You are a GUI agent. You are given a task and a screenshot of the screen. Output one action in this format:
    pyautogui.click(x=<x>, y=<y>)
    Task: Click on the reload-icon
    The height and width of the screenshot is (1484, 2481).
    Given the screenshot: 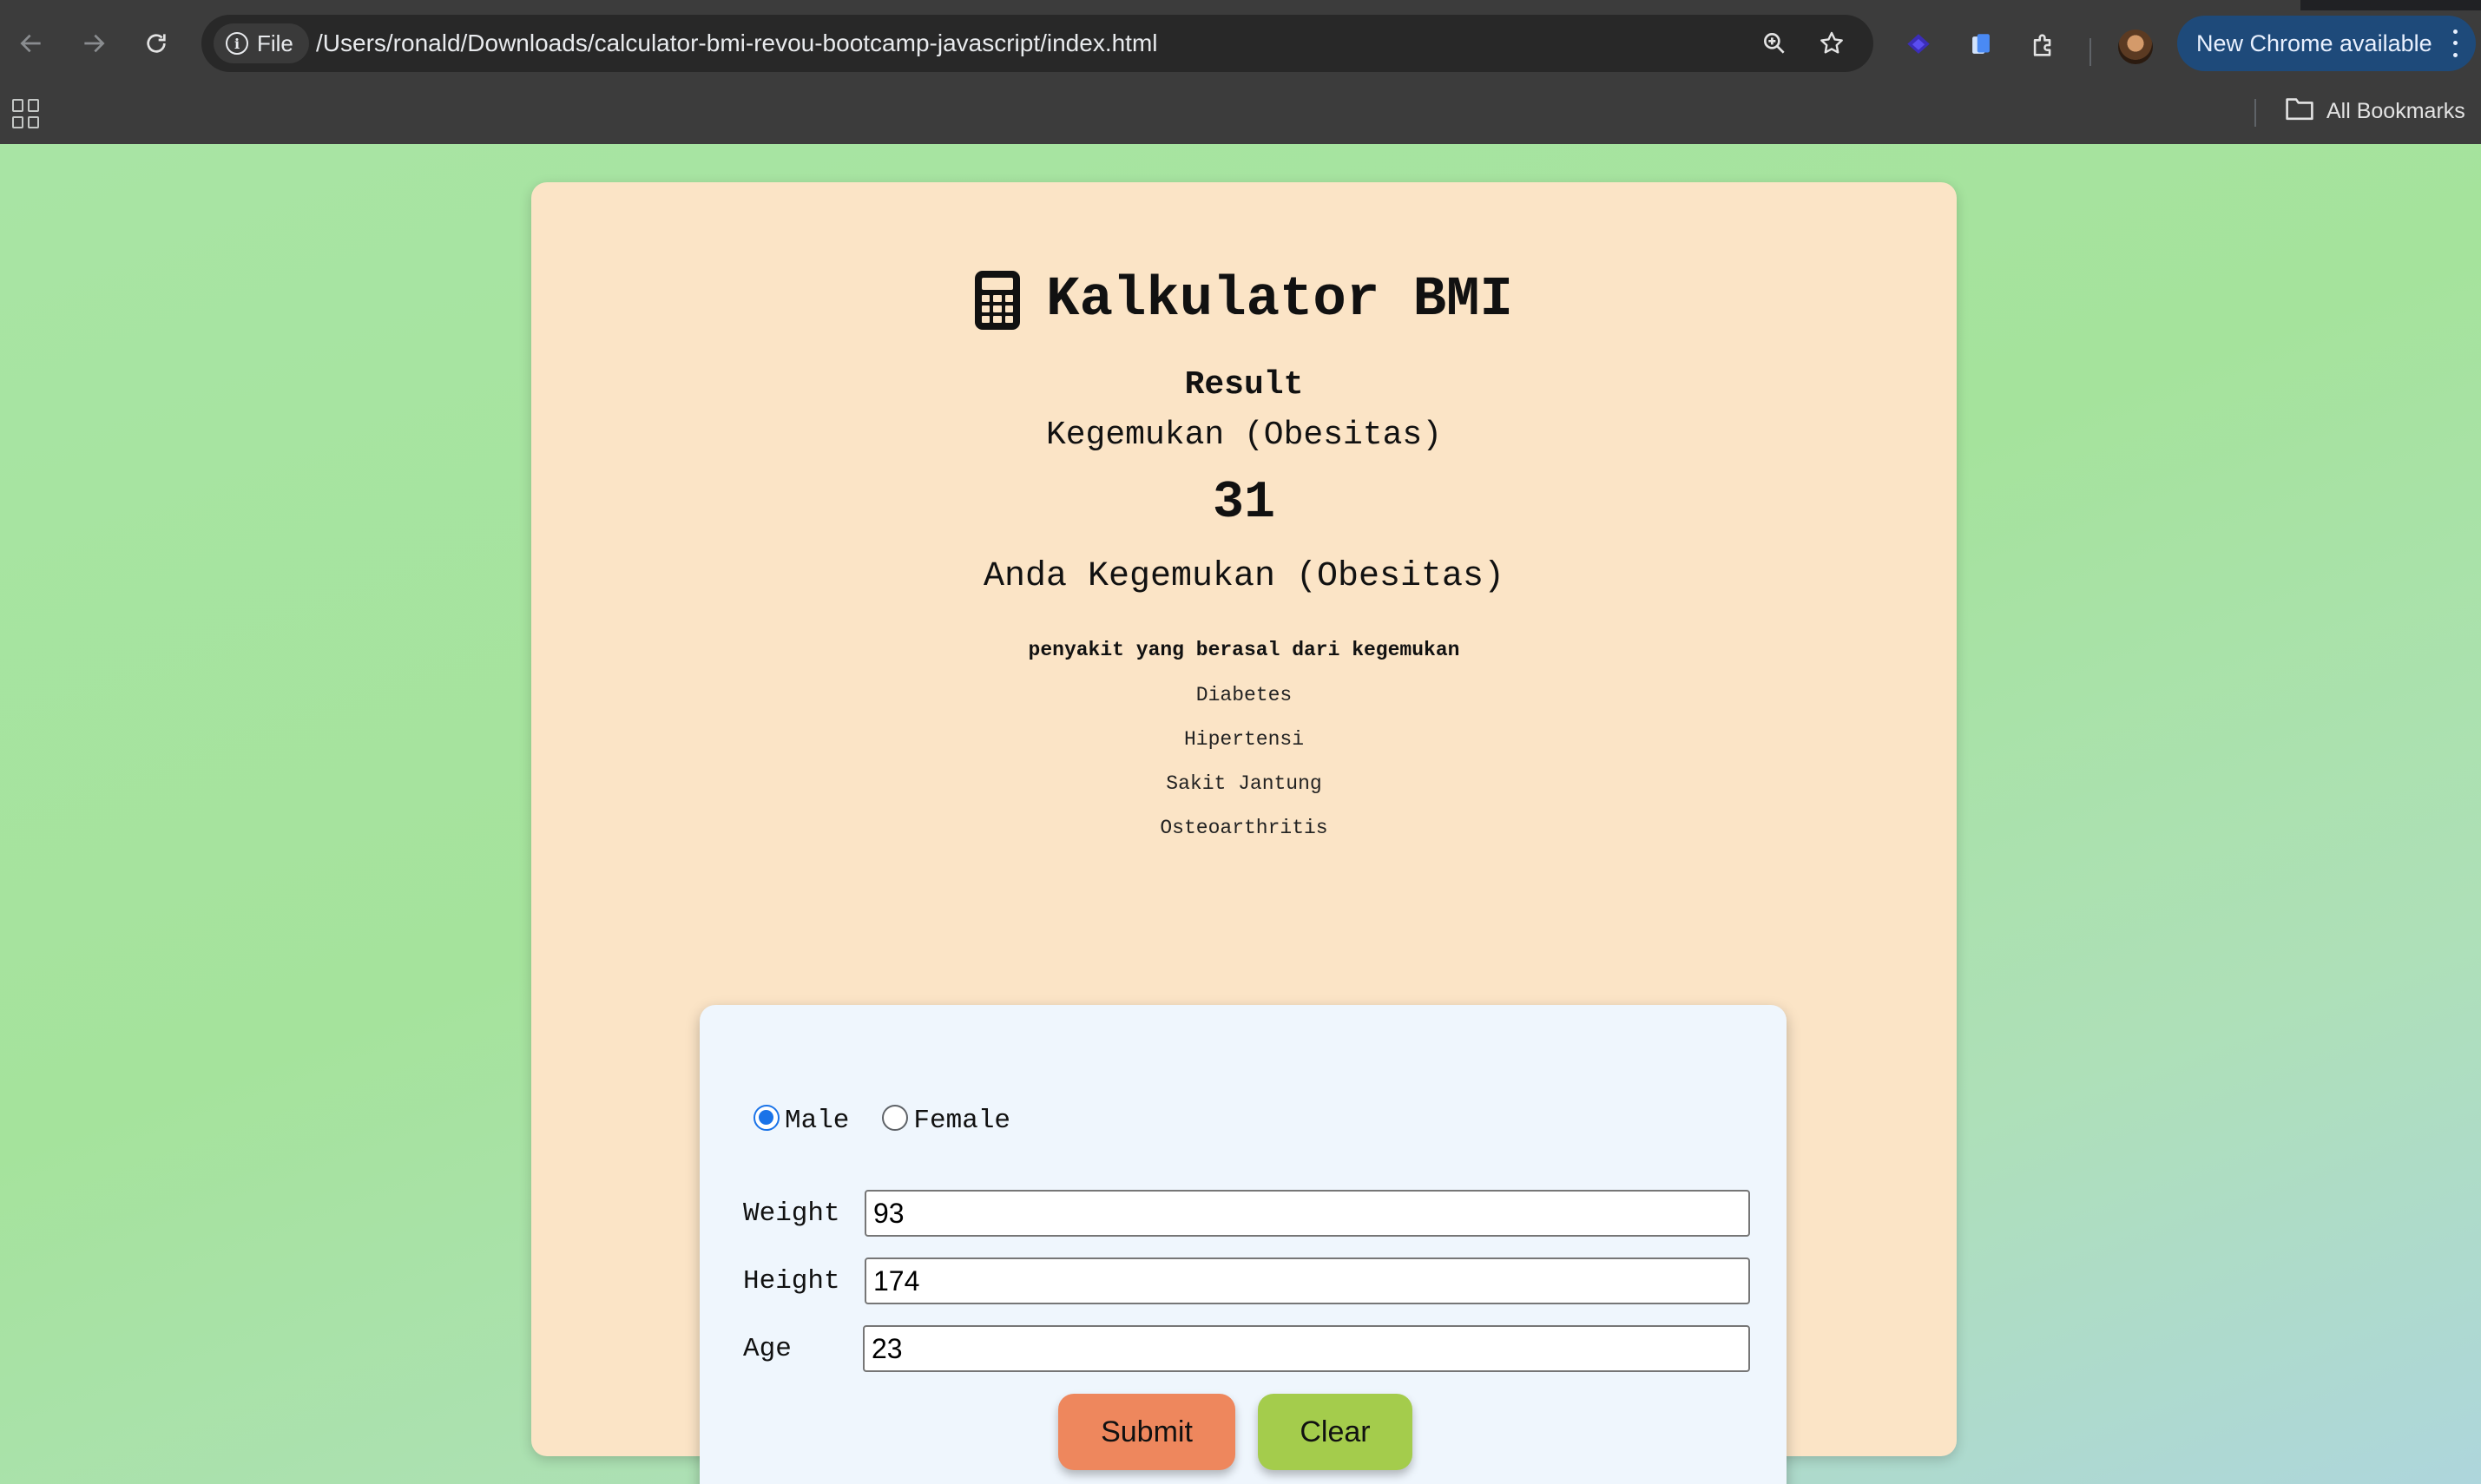 What is the action you would take?
    pyautogui.click(x=156, y=43)
    